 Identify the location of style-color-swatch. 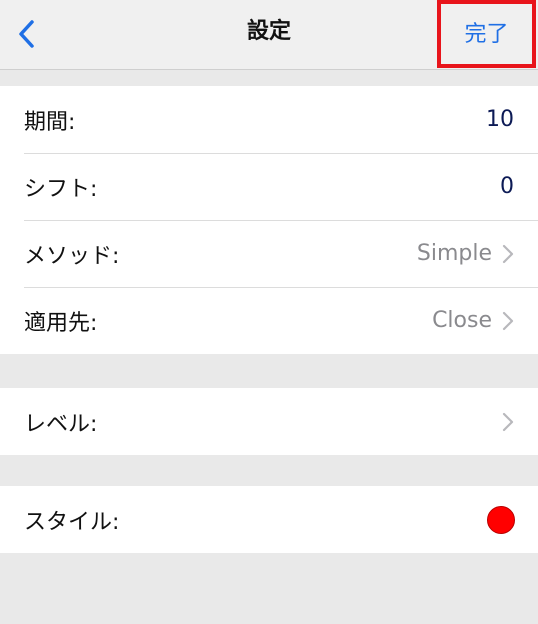
(501, 519).